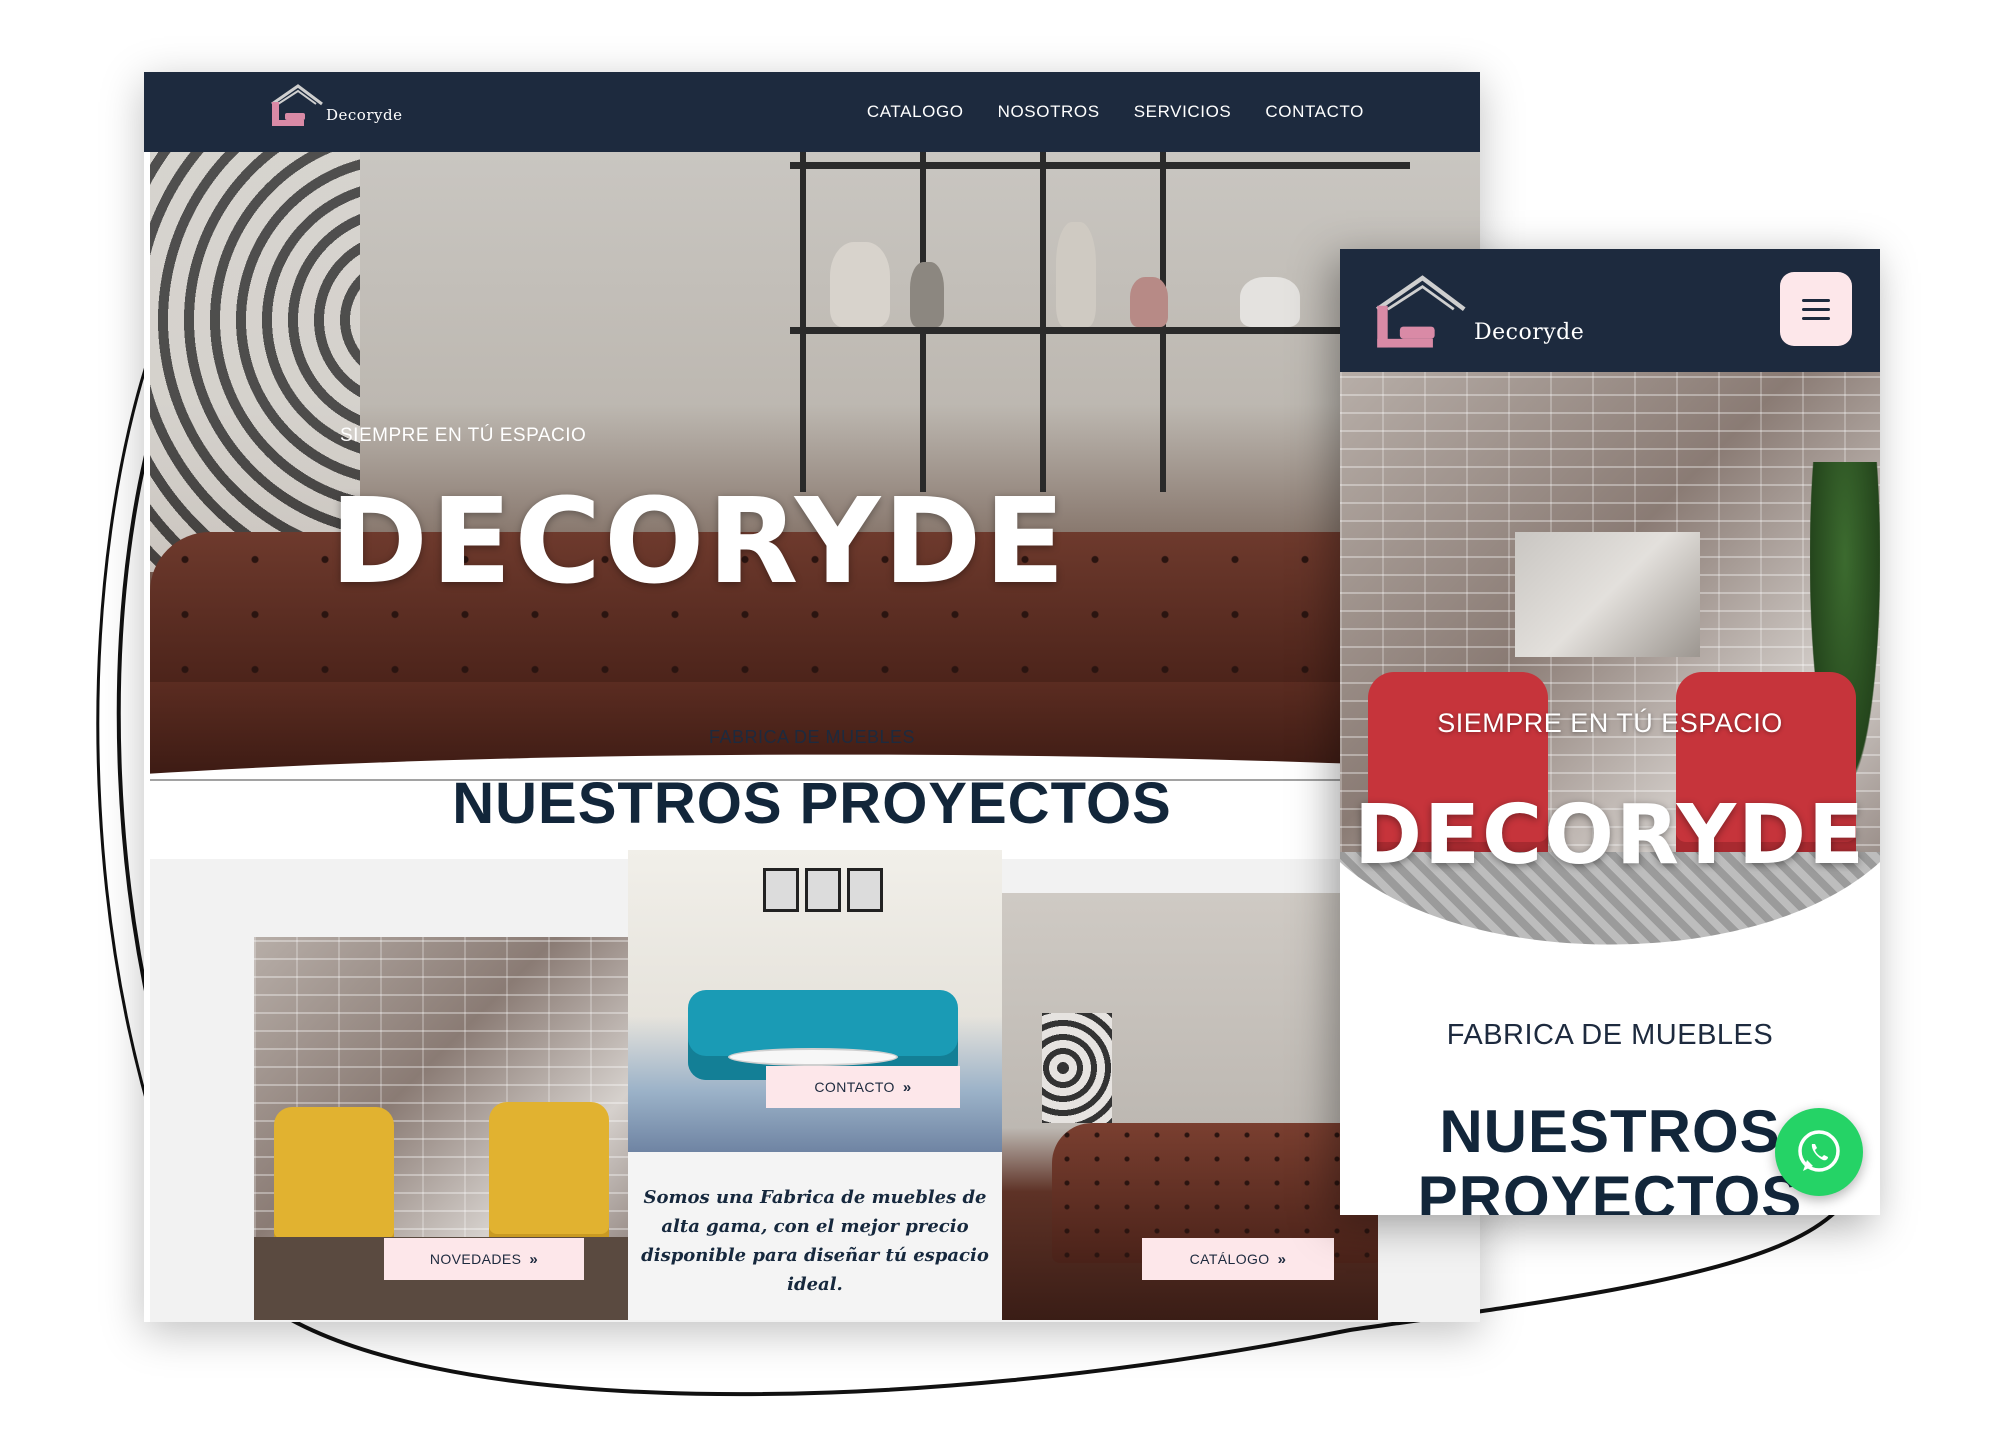 The image size is (2000, 1429). What do you see at coordinates (1183, 112) in the screenshot?
I see `nav-servicios: SERVICIOS` at bounding box center [1183, 112].